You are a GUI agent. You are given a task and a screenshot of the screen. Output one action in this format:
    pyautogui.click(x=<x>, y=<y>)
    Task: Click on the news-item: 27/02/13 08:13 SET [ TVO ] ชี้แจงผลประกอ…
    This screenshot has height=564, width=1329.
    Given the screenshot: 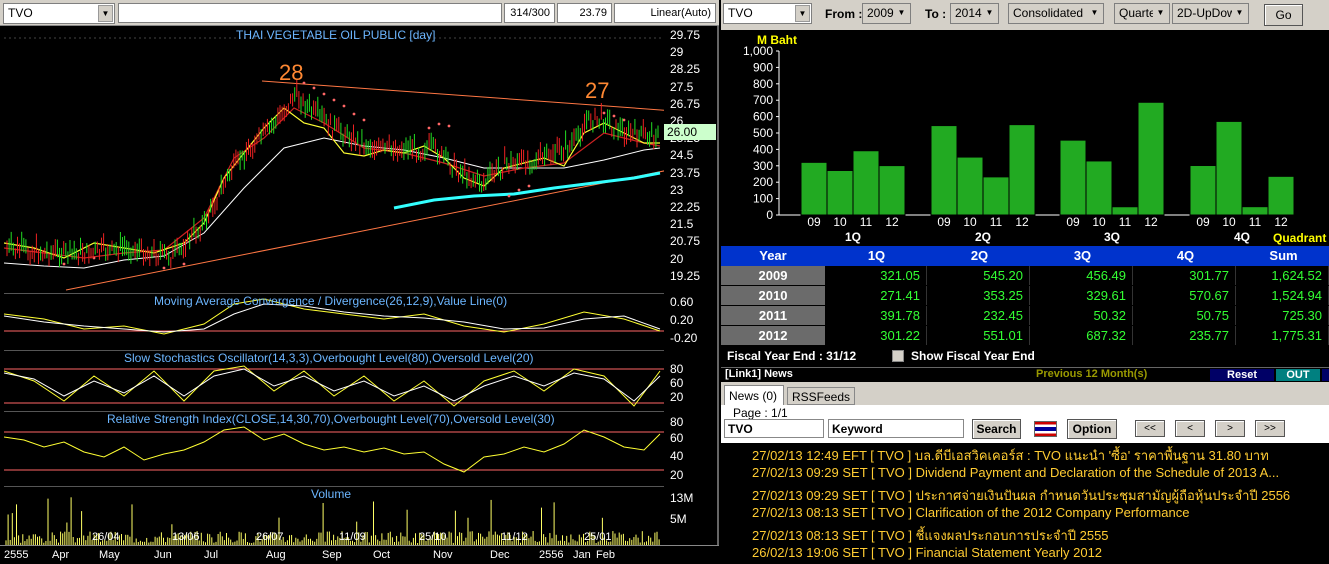 What is the action you would take?
    pyautogui.click(x=930, y=535)
    